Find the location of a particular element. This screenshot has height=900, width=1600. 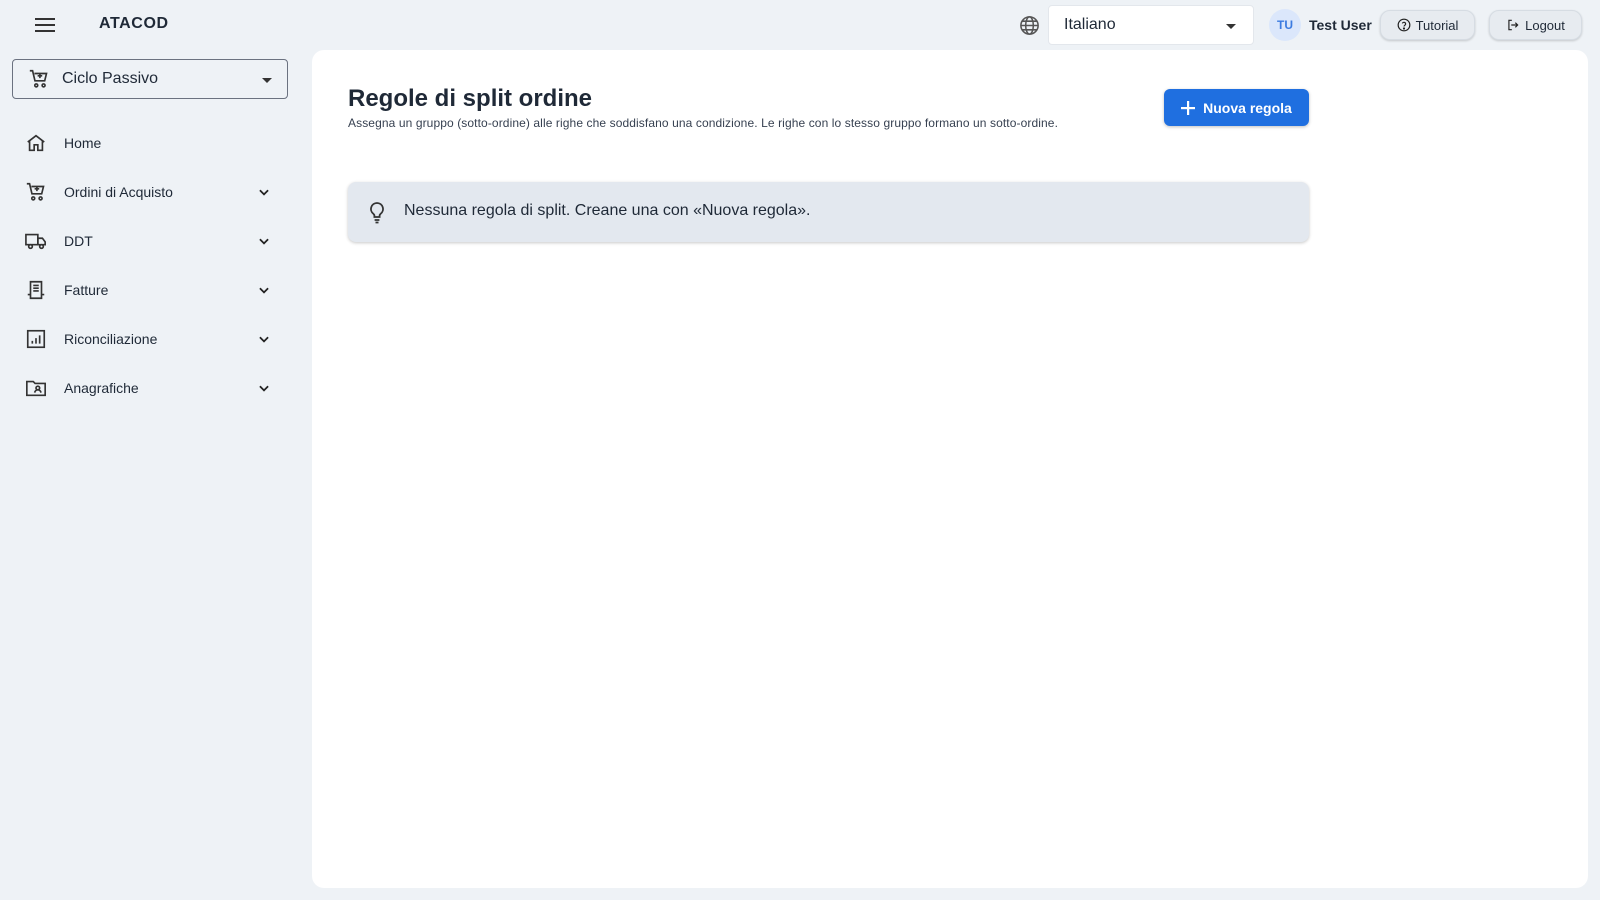

logout-button: Logout is located at coordinates (1535, 25).